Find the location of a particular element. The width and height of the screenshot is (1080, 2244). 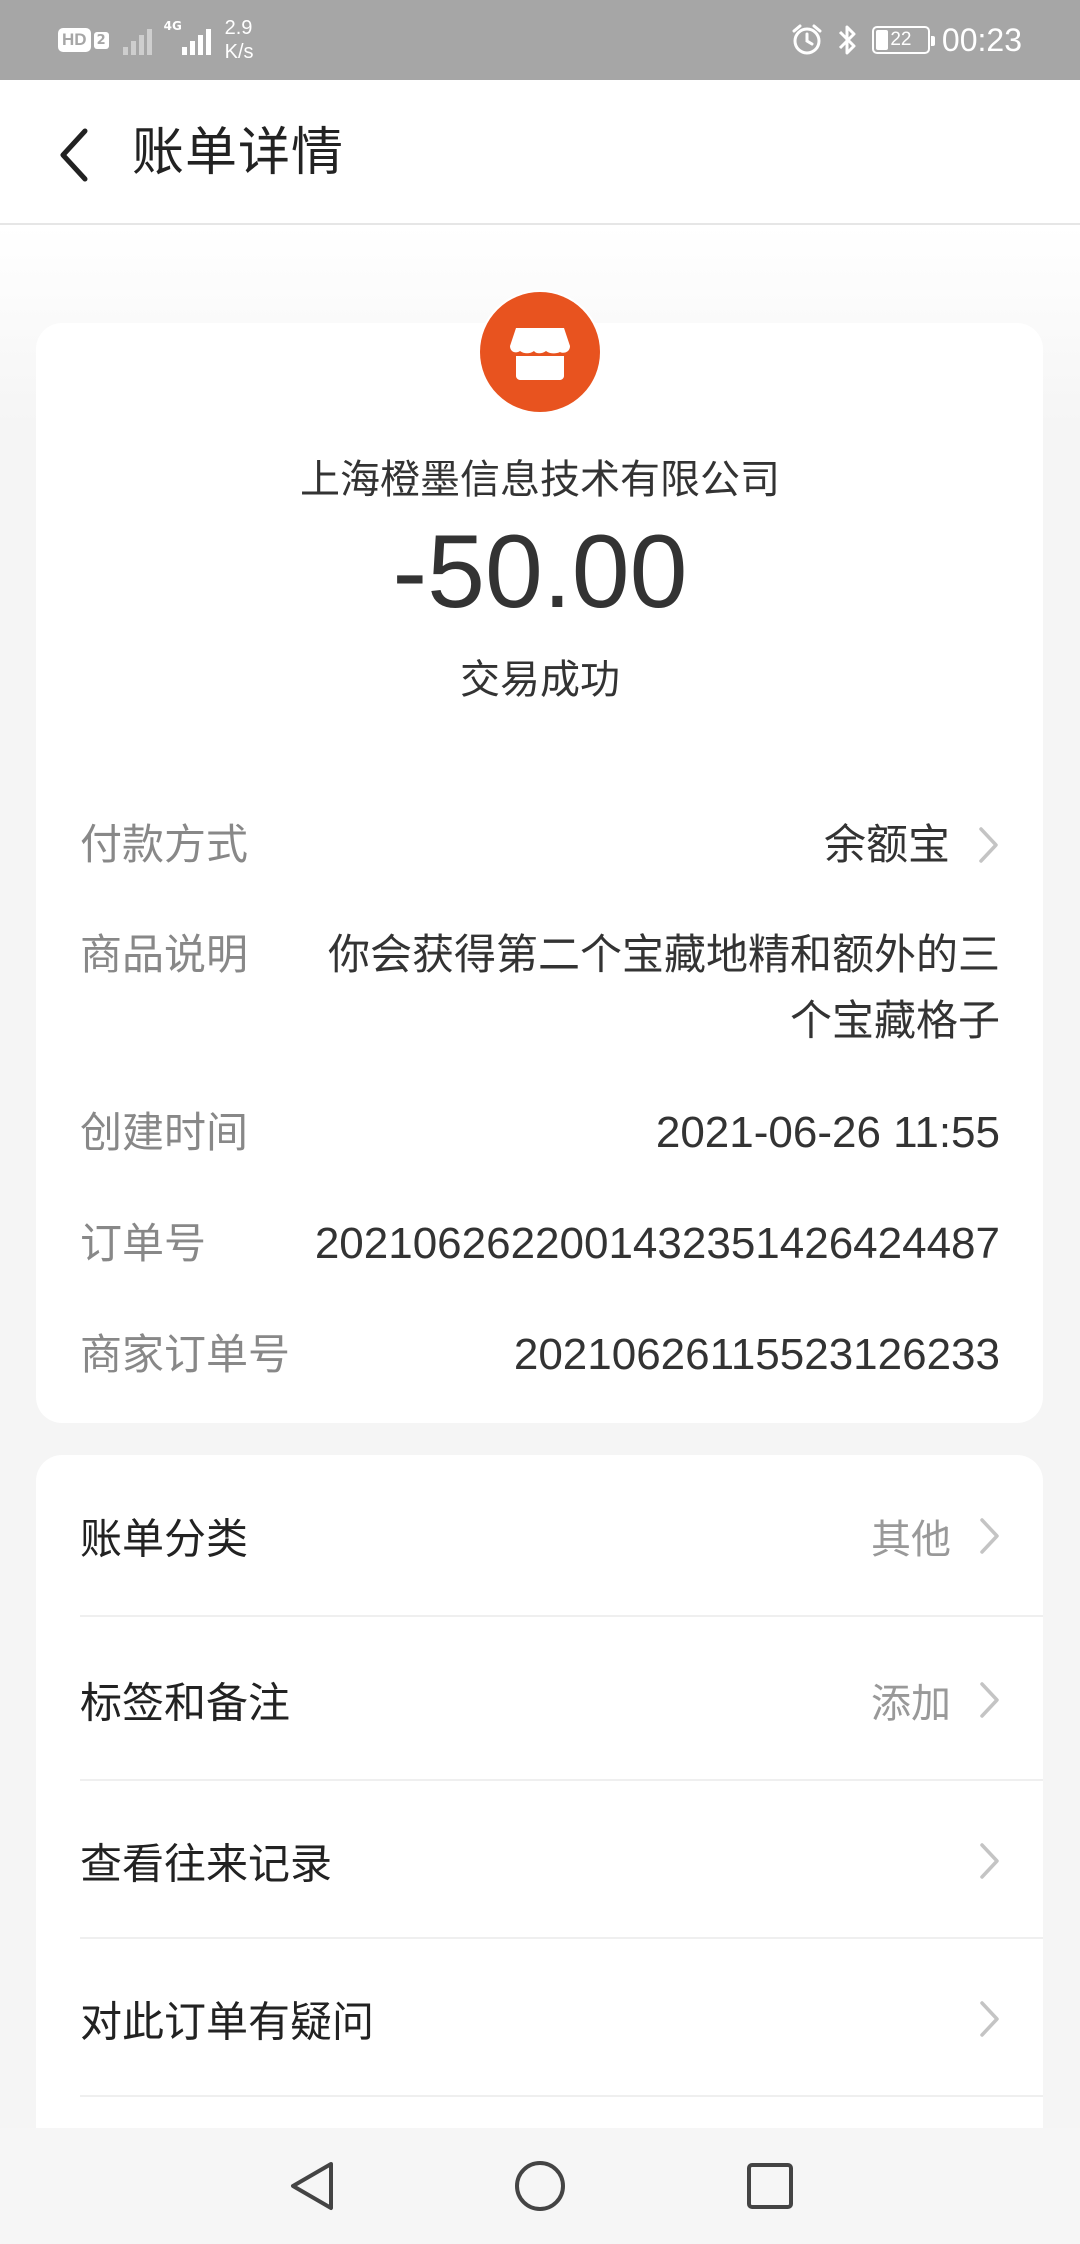

nav-back-button is located at coordinates (312, 2186).